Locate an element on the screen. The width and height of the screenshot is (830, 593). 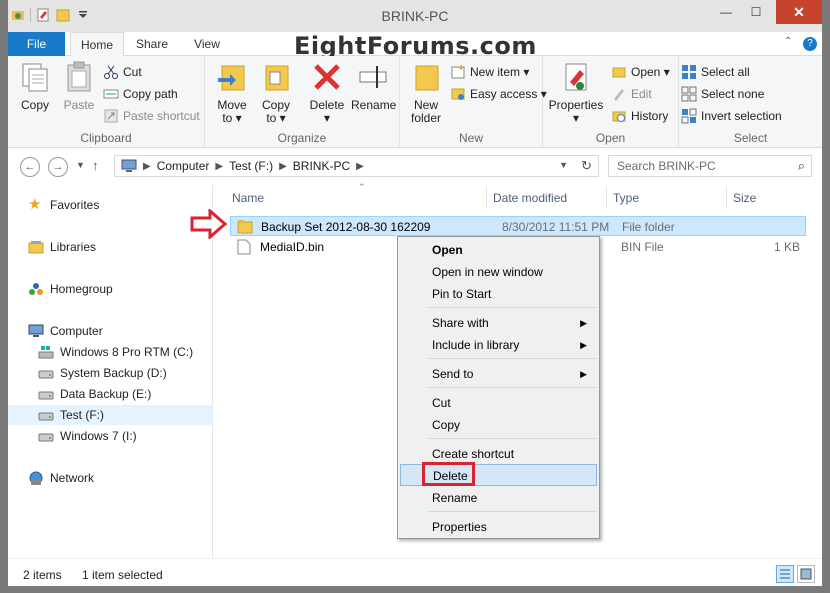
history-label: History is located at coordinates (650, 116).